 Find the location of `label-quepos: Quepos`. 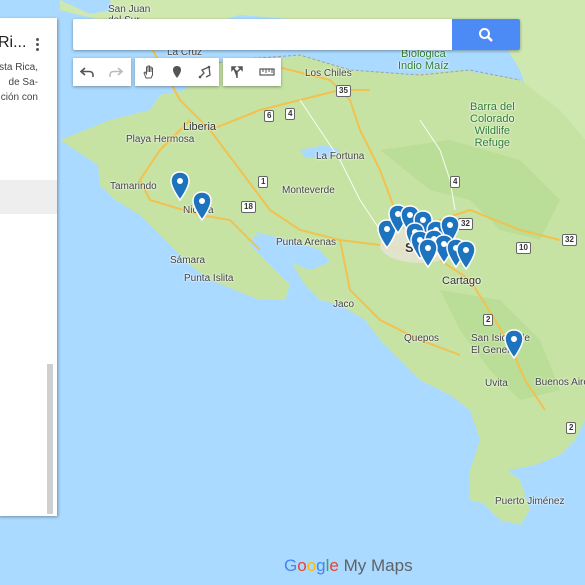

label-quepos: Quepos is located at coordinates (422, 338).